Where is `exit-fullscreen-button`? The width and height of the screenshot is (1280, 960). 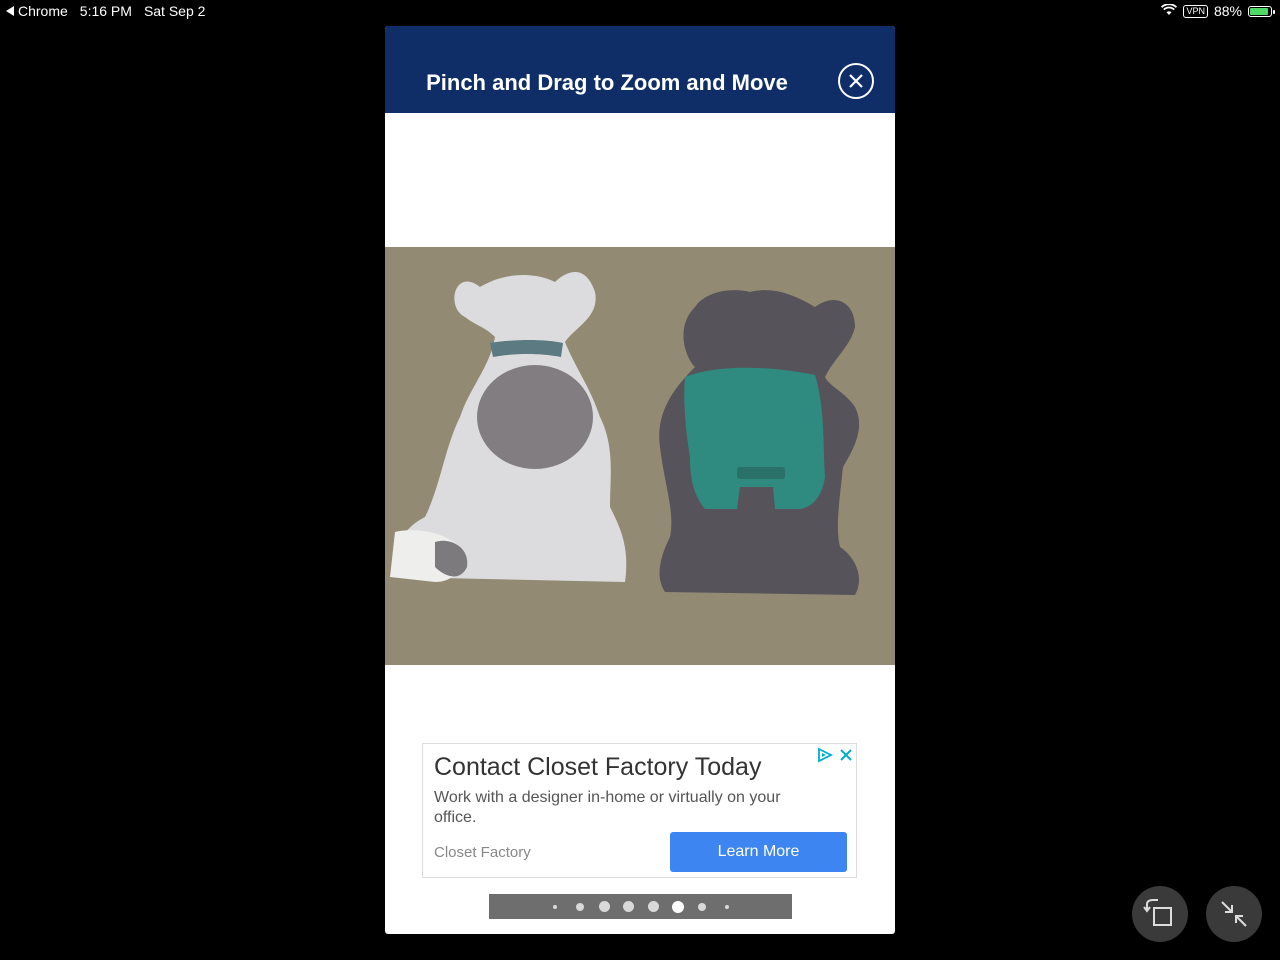 exit-fullscreen-button is located at coordinates (1234, 914).